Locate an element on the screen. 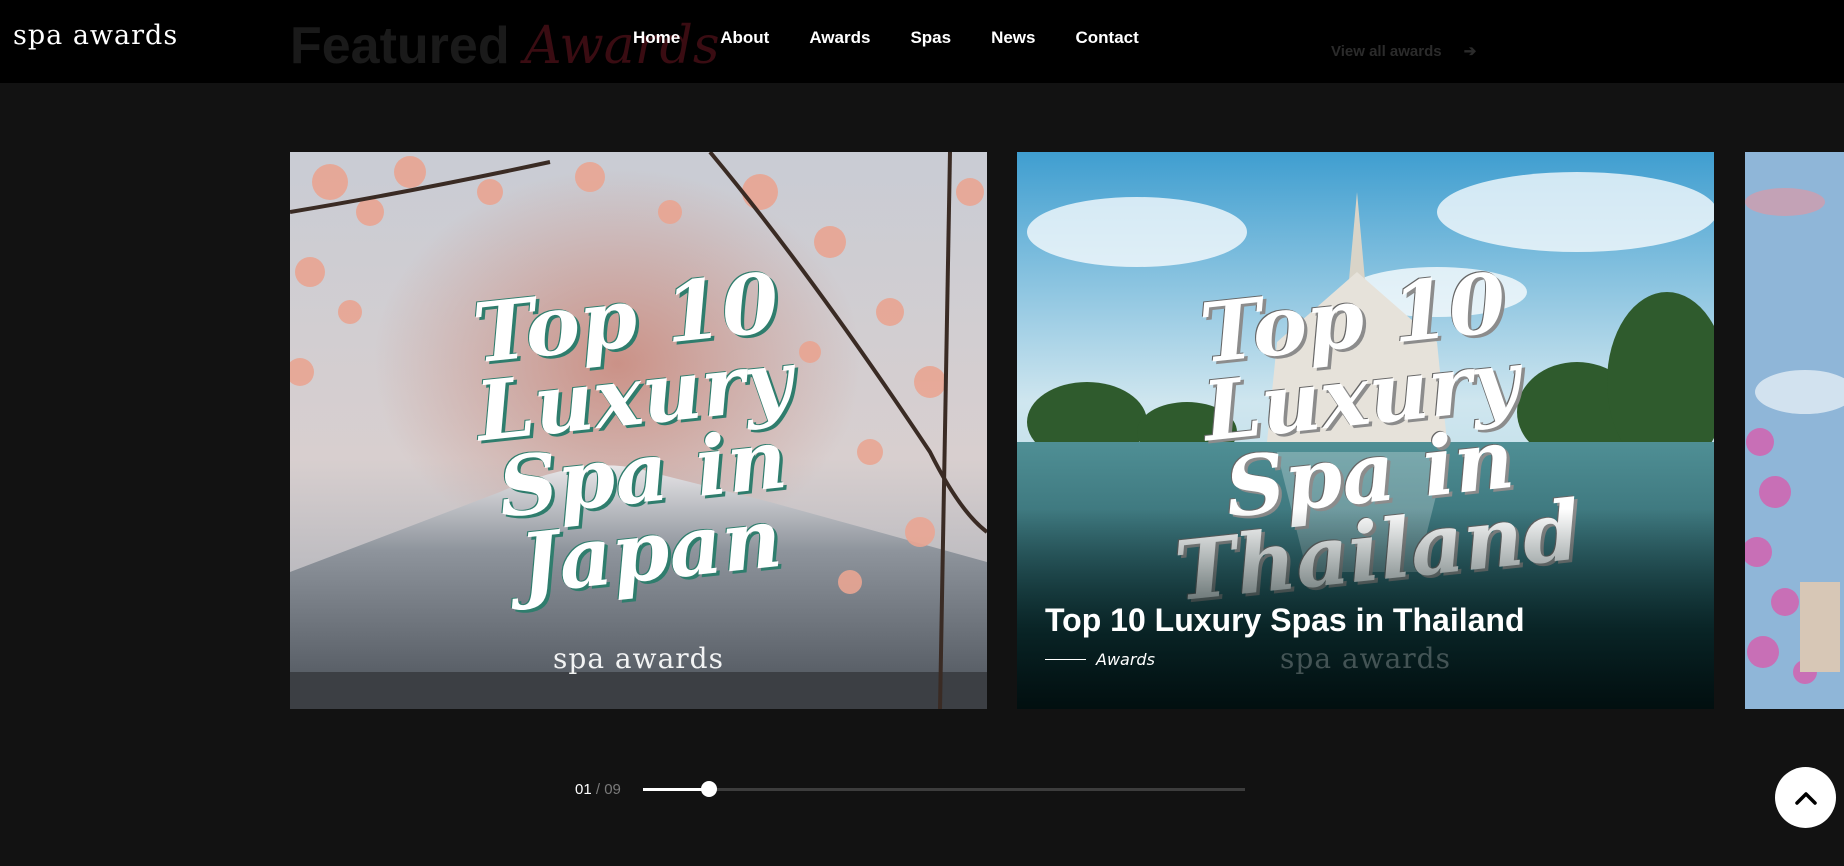  slider-progress-track is located at coordinates (944, 789).